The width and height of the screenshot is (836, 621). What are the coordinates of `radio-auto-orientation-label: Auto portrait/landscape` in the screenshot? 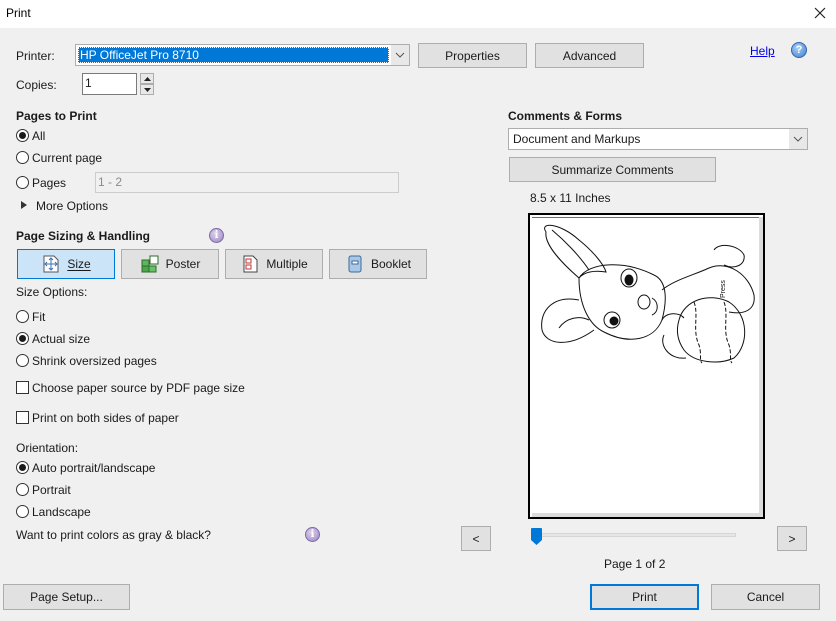 It's located at (94, 468).